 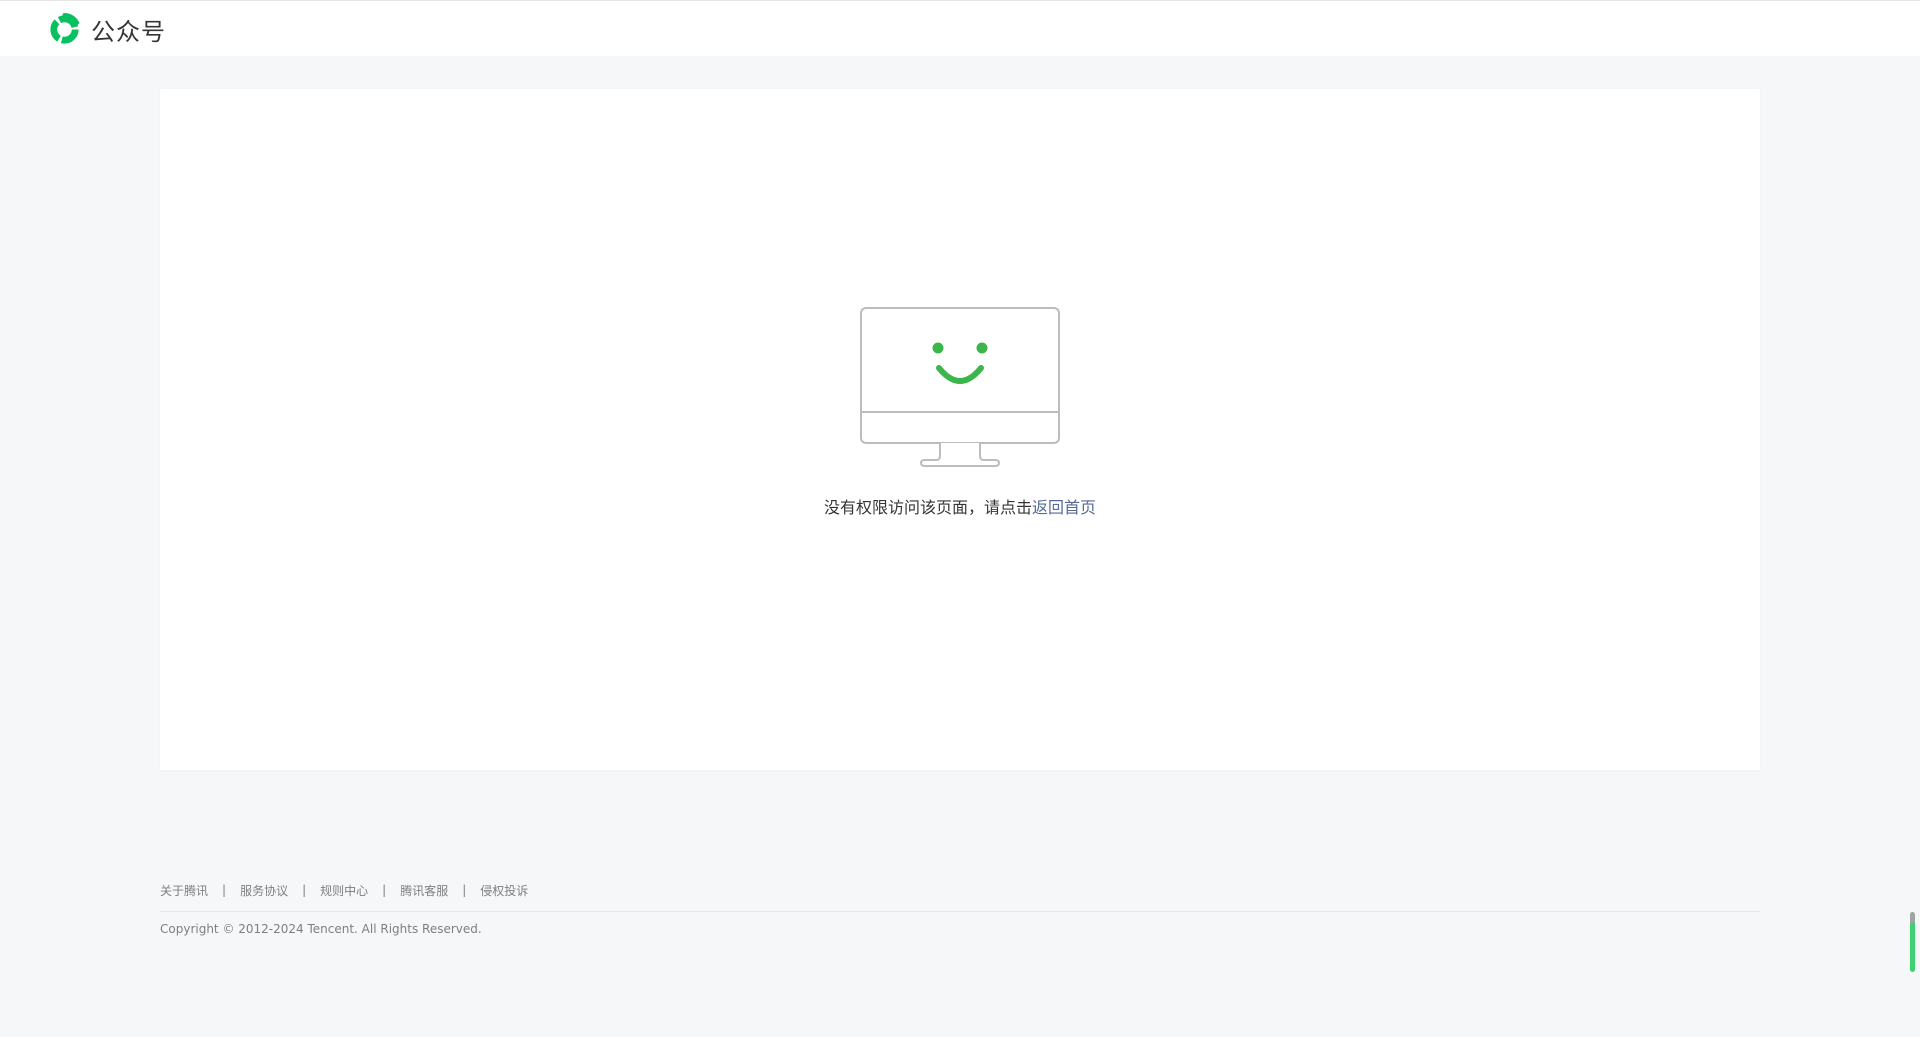 I want to click on footer-link-service-agreement: 服务协议, so click(x=264, y=890).